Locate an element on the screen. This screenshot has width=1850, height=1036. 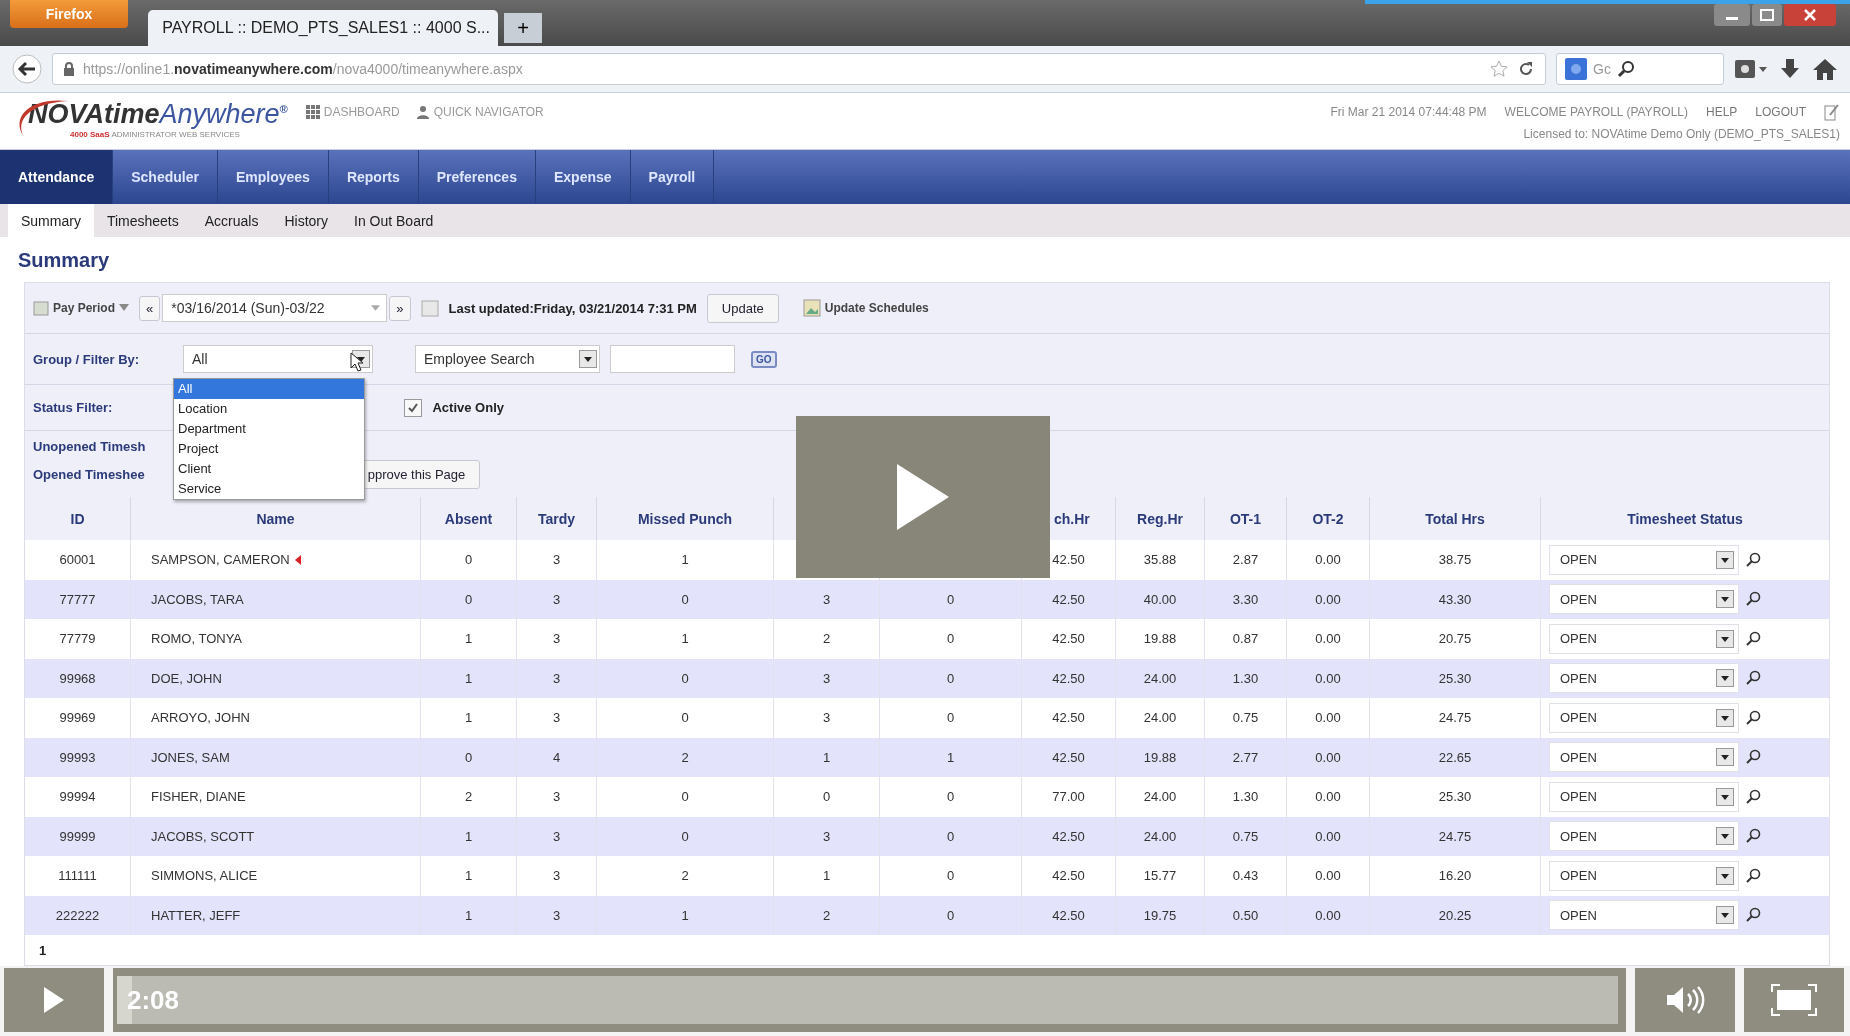
table-cell: SIMMONS, ALICE is located at coordinates (204, 876).